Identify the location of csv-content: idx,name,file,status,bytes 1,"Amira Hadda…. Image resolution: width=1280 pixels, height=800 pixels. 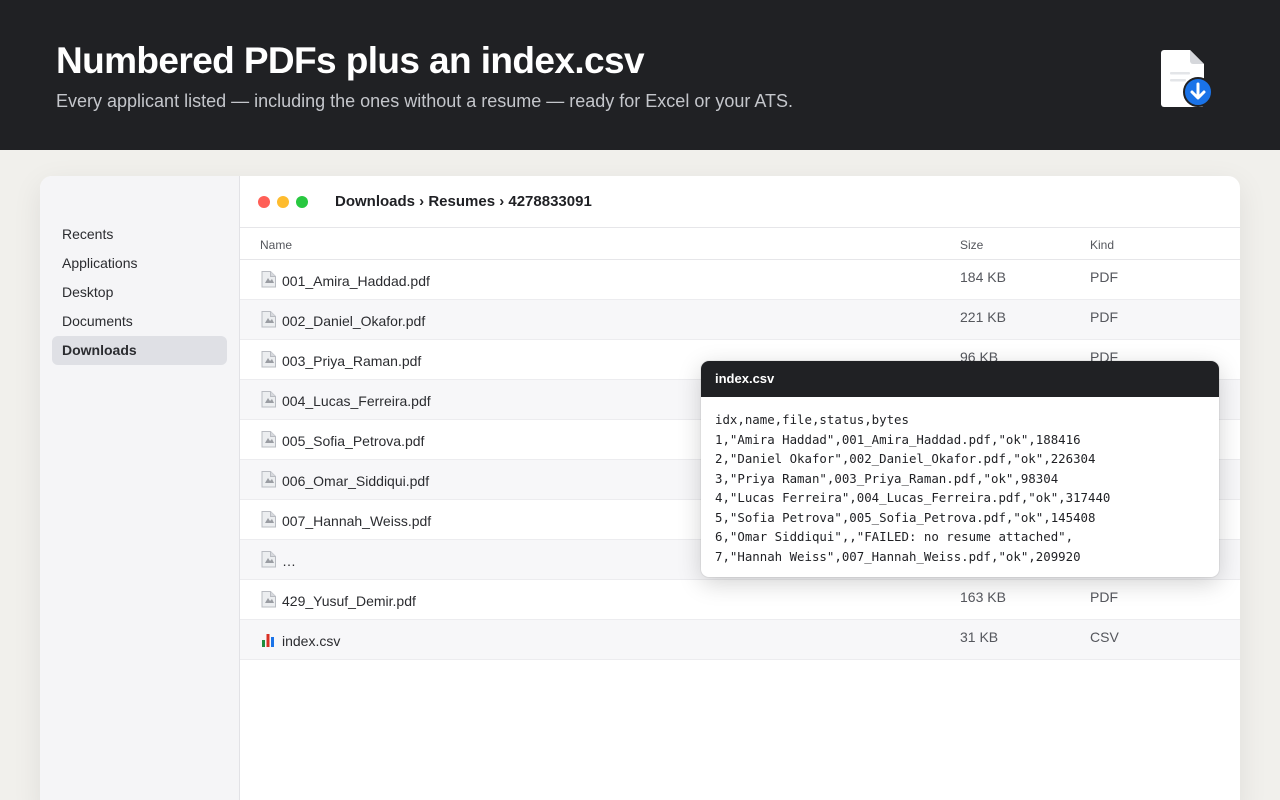
(960, 487).